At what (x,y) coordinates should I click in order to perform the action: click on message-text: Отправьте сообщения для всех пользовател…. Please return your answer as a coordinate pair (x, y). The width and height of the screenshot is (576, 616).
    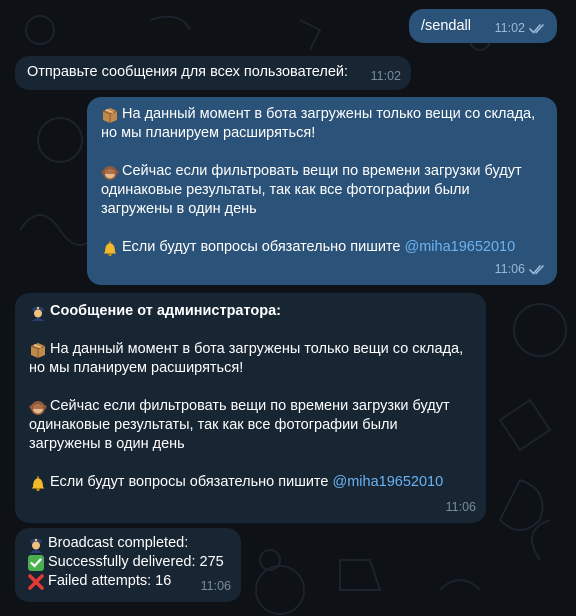
    Looking at the image, I should click on (188, 72).